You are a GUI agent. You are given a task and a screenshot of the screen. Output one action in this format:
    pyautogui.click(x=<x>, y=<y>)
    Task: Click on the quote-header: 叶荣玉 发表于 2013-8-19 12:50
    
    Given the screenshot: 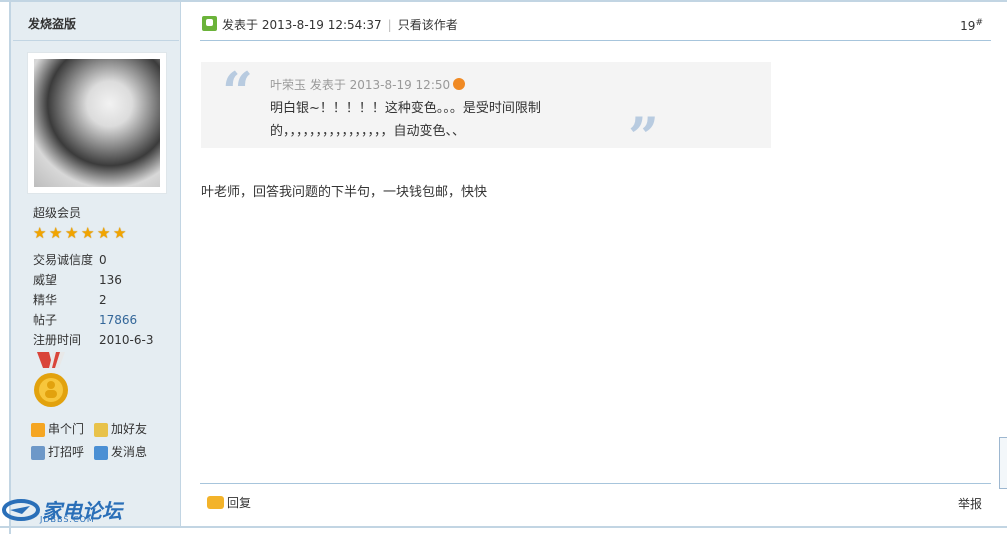 What is the action you would take?
    pyautogui.click(x=368, y=84)
    